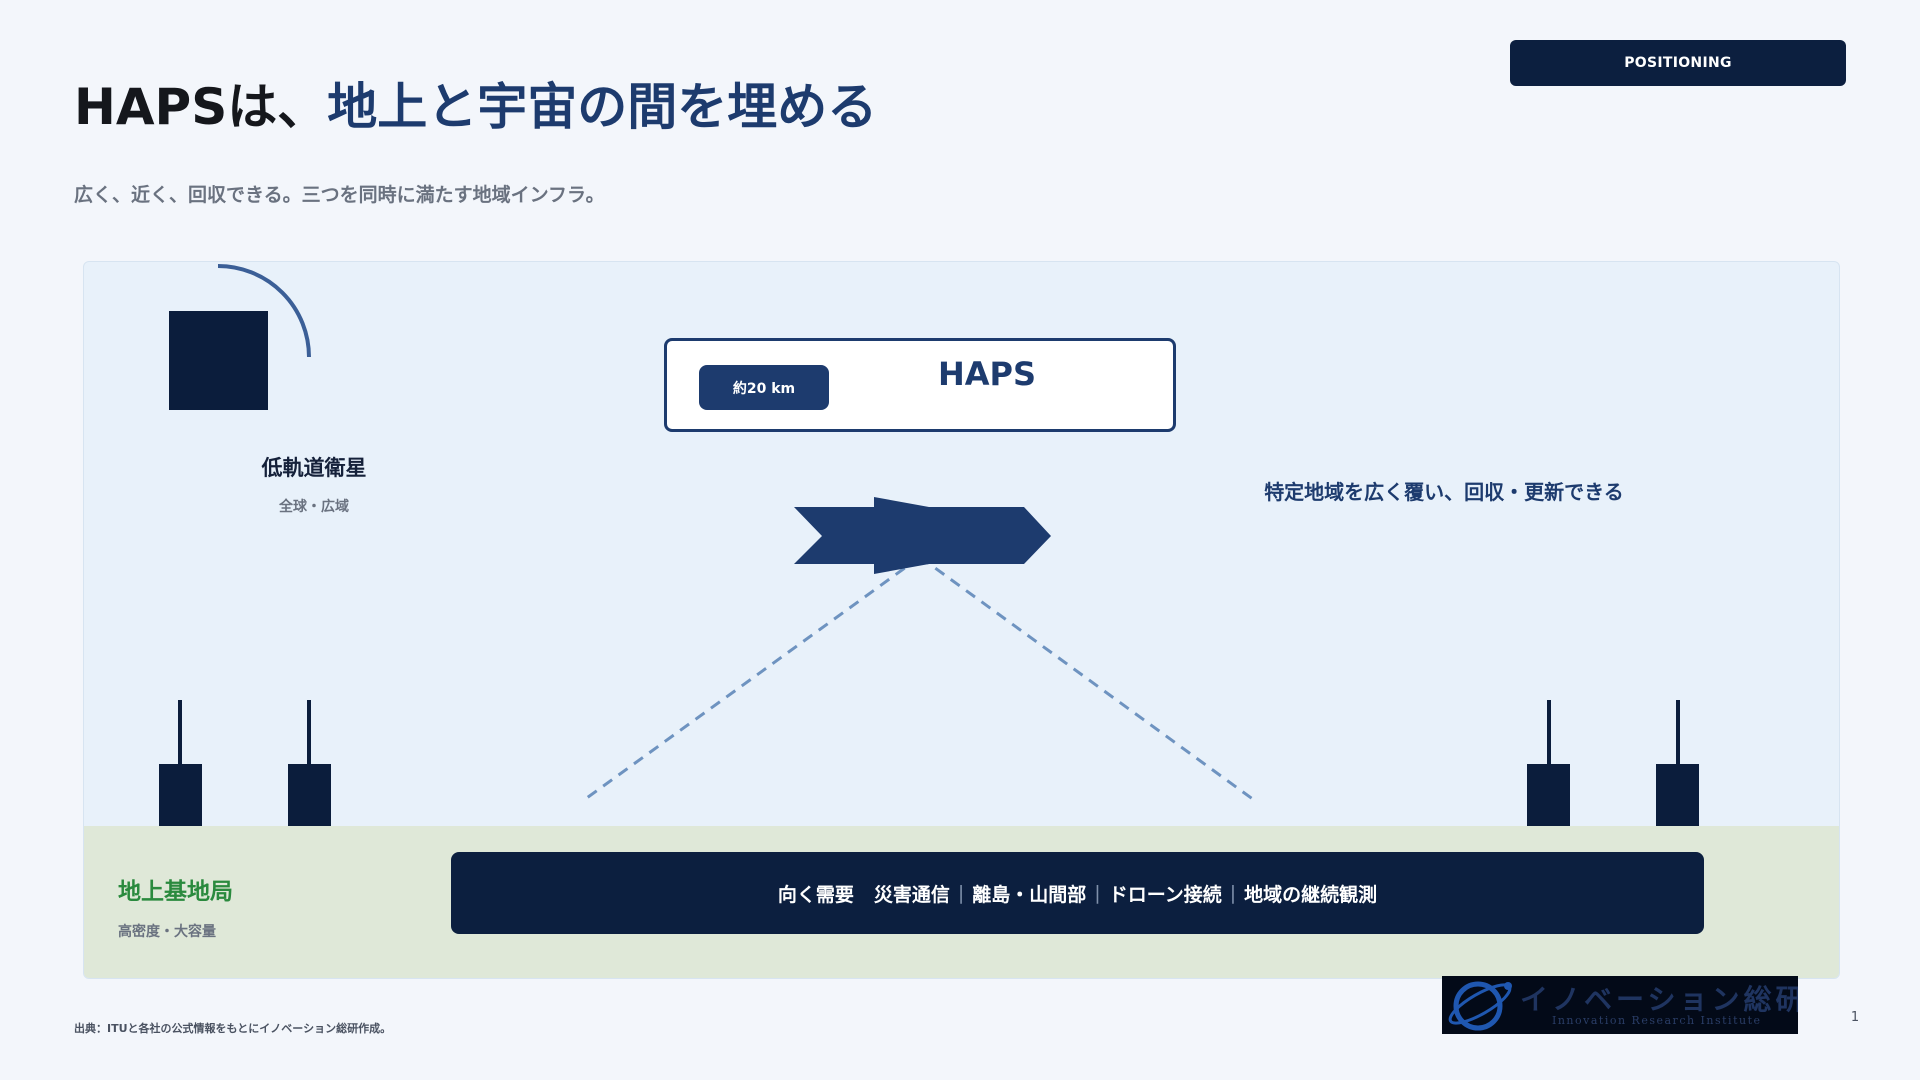 The width and height of the screenshot is (1920, 1080). Describe the element at coordinates (1087, 678) in the screenshot. I see `coverage-line-right` at that location.